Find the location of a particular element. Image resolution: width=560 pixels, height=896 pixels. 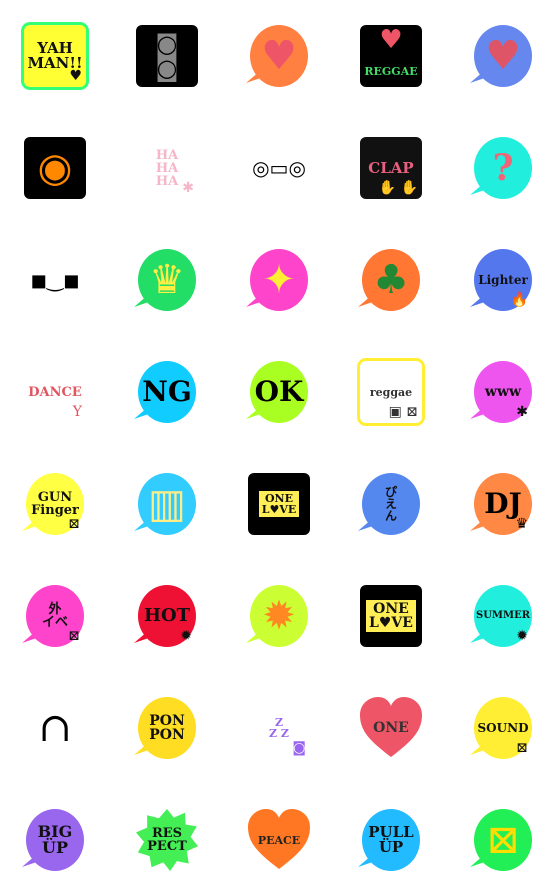

dancer-icon: Y is located at coordinates (77, 412).